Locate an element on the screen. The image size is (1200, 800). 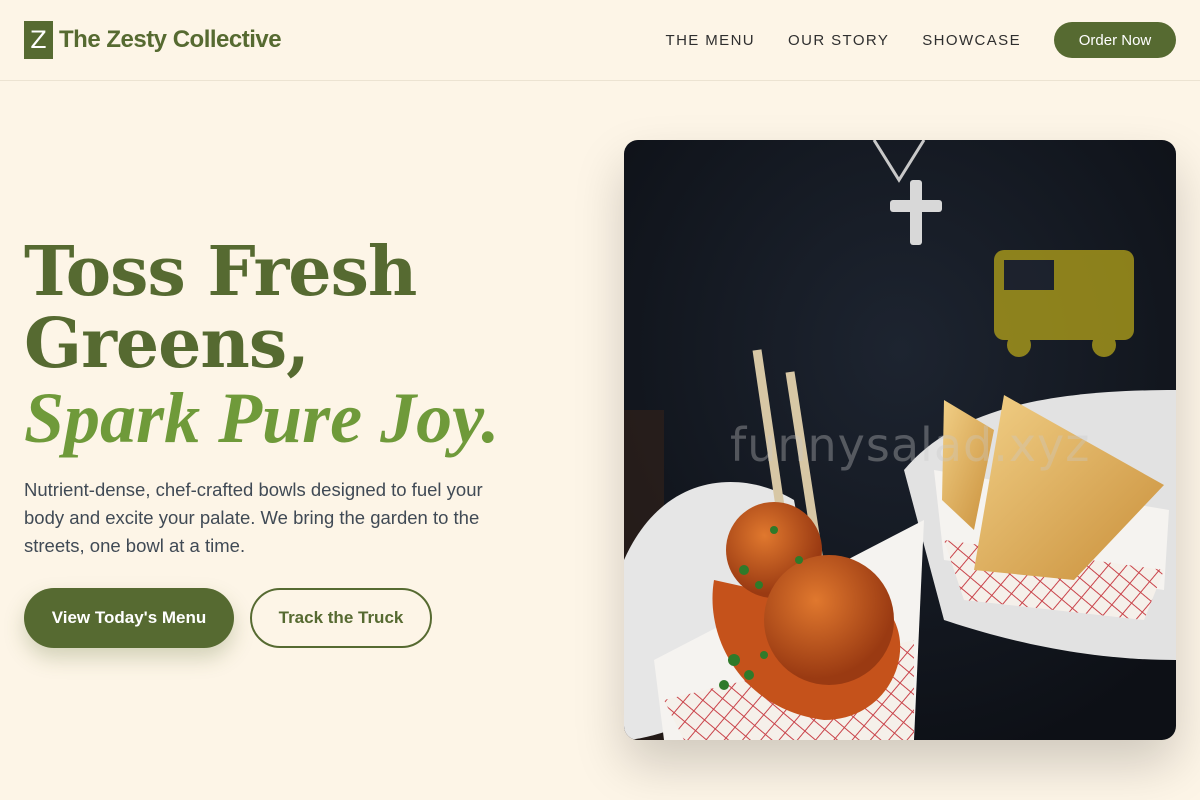
track-truck-button: Track the Truck is located at coordinates (341, 618).